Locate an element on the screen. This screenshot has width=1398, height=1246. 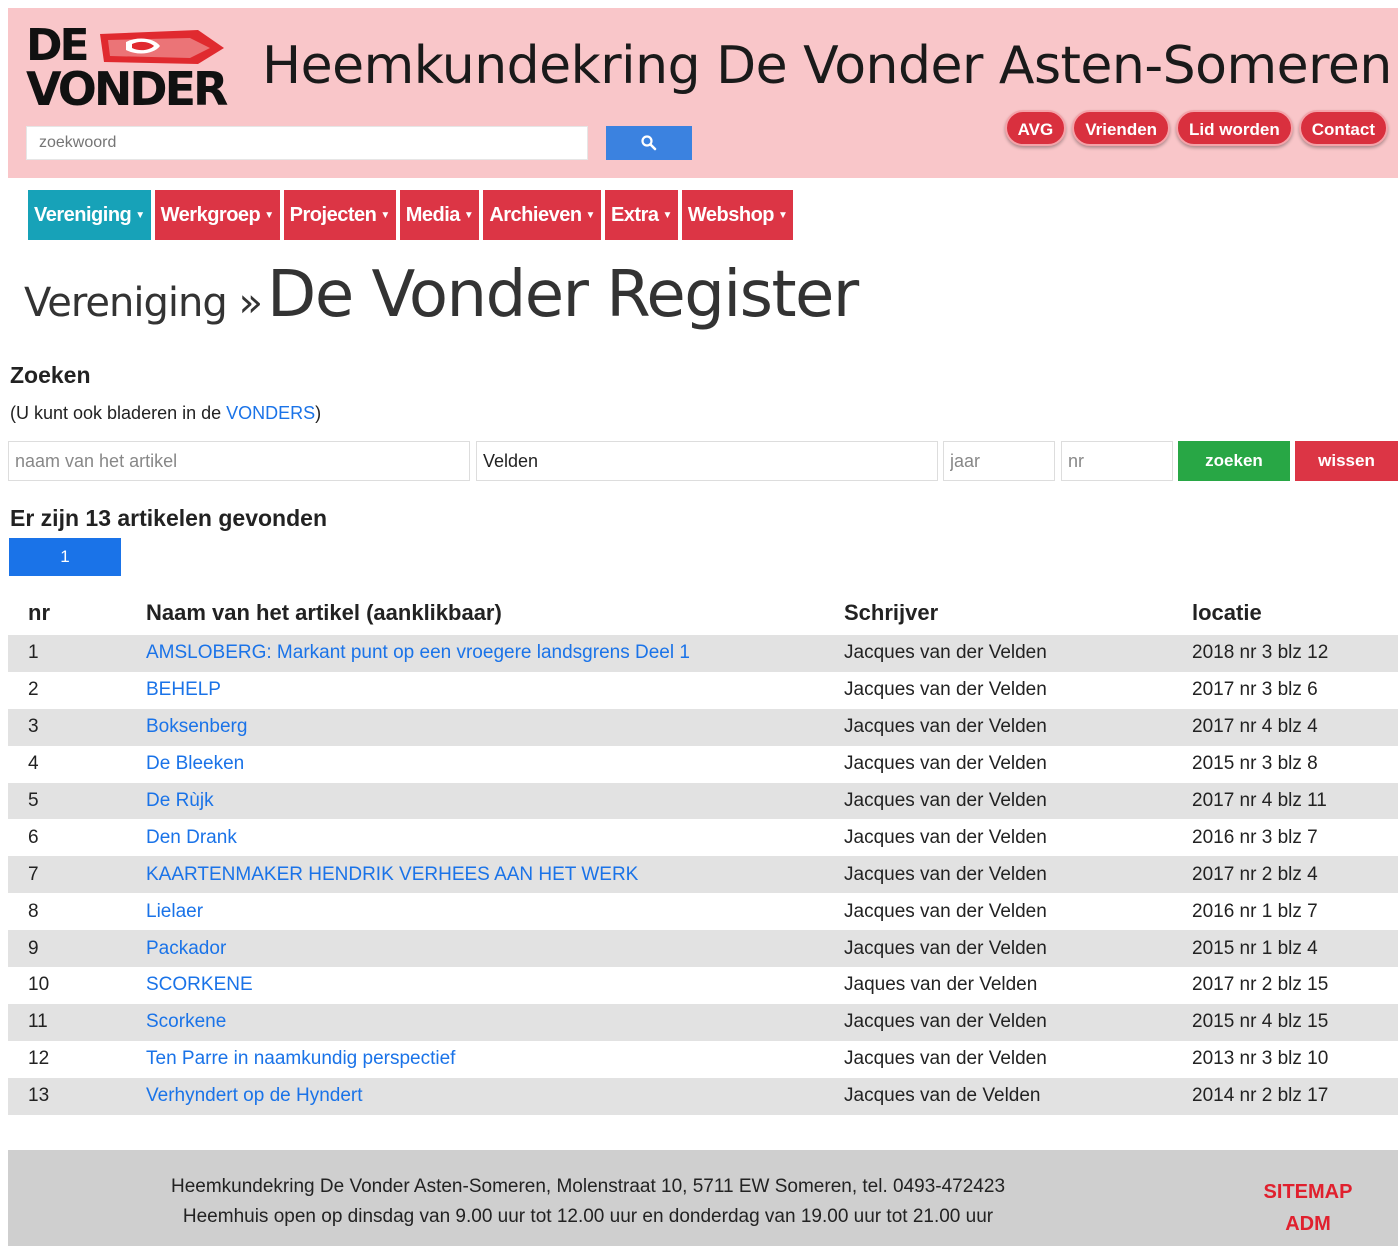
wissen-button: wissen is located at coordinates (1346, 461).